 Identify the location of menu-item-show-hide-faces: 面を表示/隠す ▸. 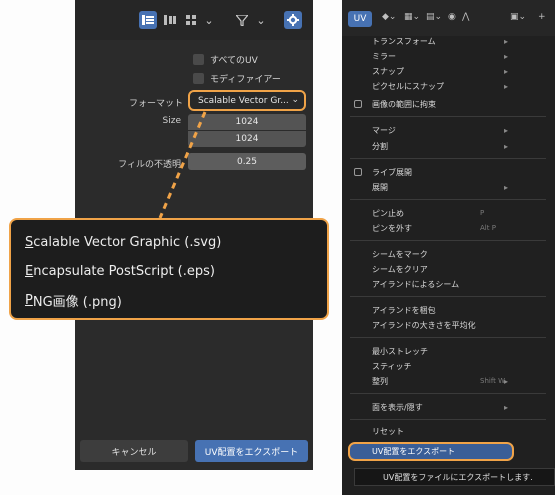
(448, 407).